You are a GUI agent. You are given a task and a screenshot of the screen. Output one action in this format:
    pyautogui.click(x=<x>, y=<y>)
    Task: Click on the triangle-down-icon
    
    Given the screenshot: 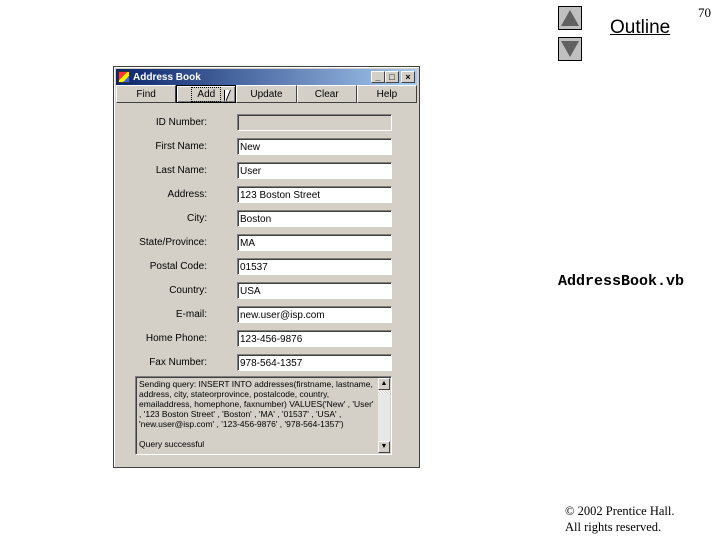 What is the action you would take?
    pyautogui.click(x=570, y=49)
    